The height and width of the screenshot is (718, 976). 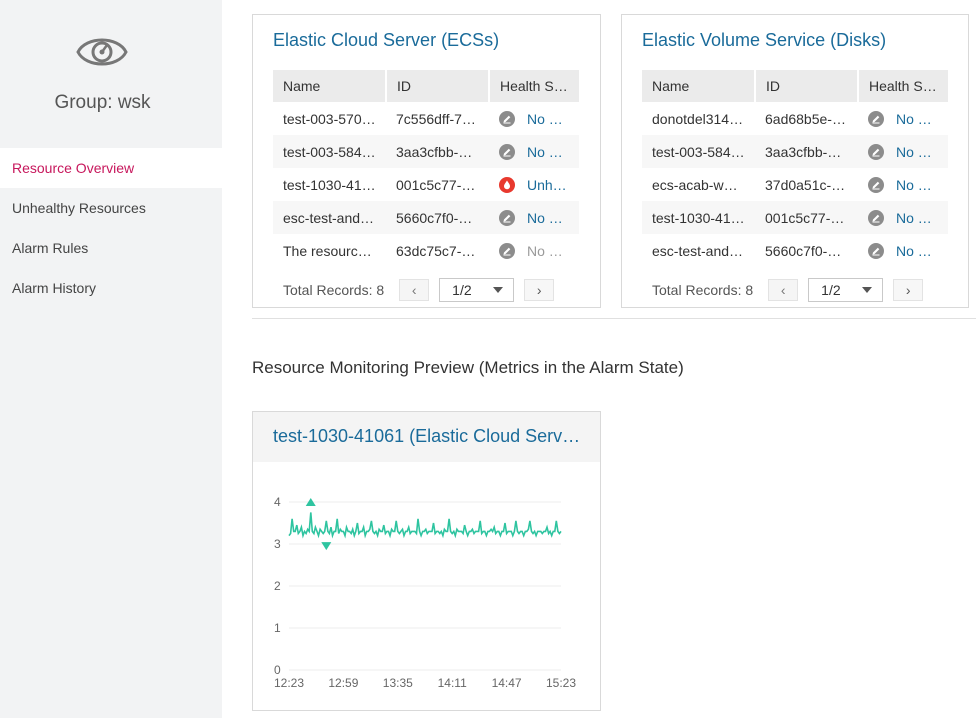 I want to click on nav-item-alarm-history: Alarm History, so click(x=111, y=288).